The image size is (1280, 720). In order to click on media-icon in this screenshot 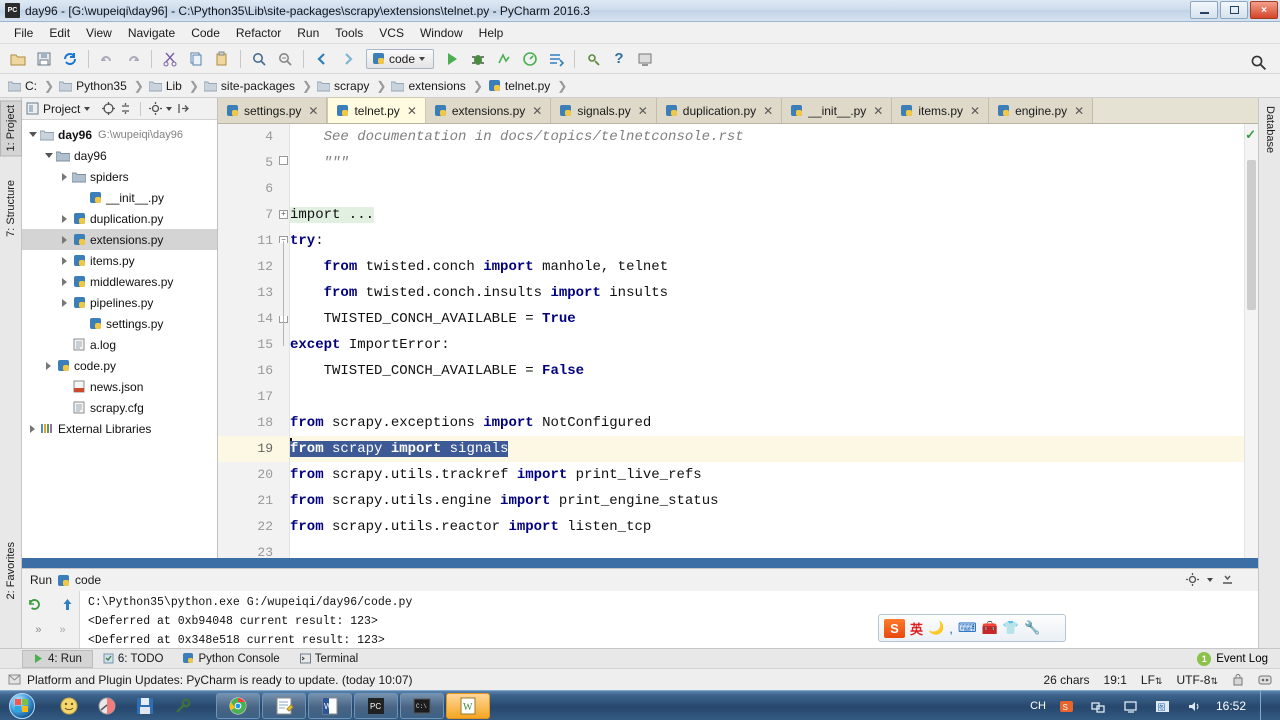, I will do `click(69, 706)`.